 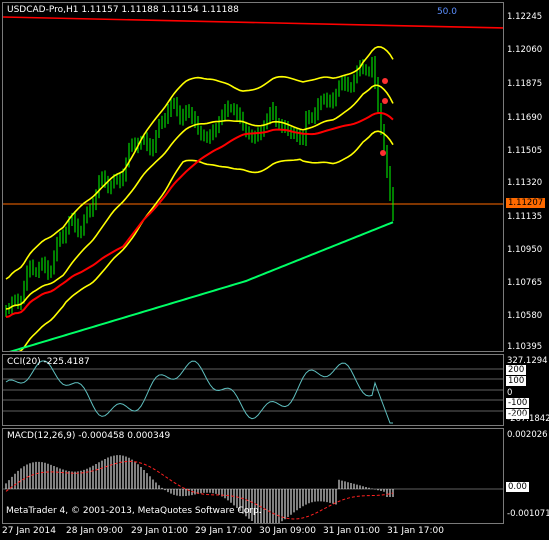 What do you see at coordinates (94, 531) in the screenshot?
I see `time-label: 28 Jan 09:00` at bounding box center [94, 531].